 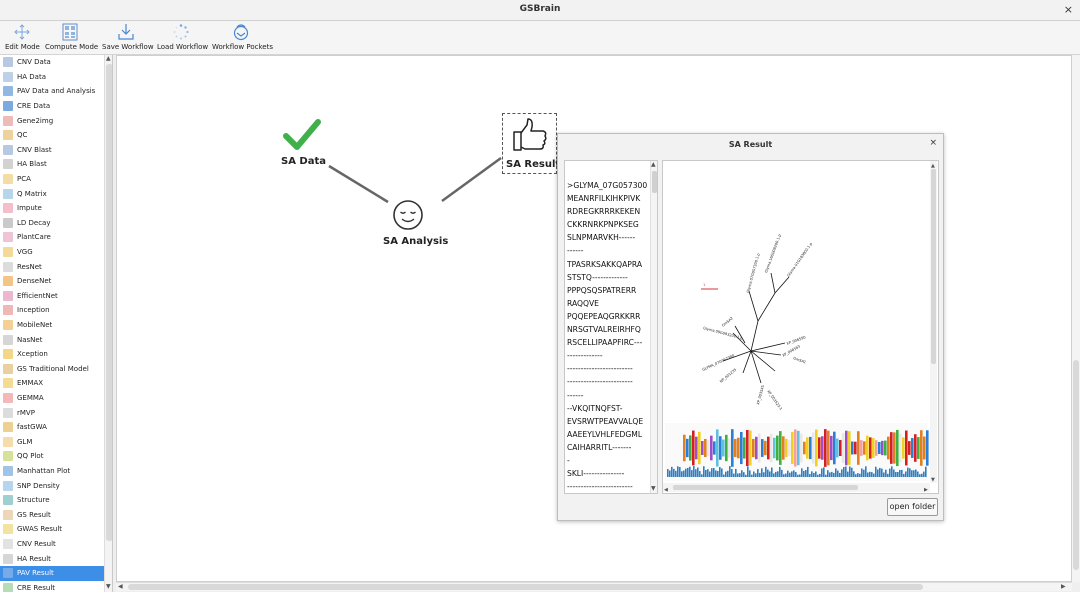 I want to click on dialog-close-button: ×, so click(x=933, y=143).